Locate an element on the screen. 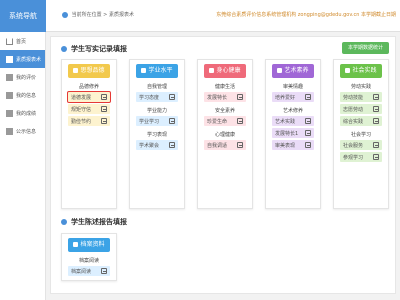 This screenshot has width=400, height=300. sidebar-item-info: 我的信息 is located at coordinates (22, 95).